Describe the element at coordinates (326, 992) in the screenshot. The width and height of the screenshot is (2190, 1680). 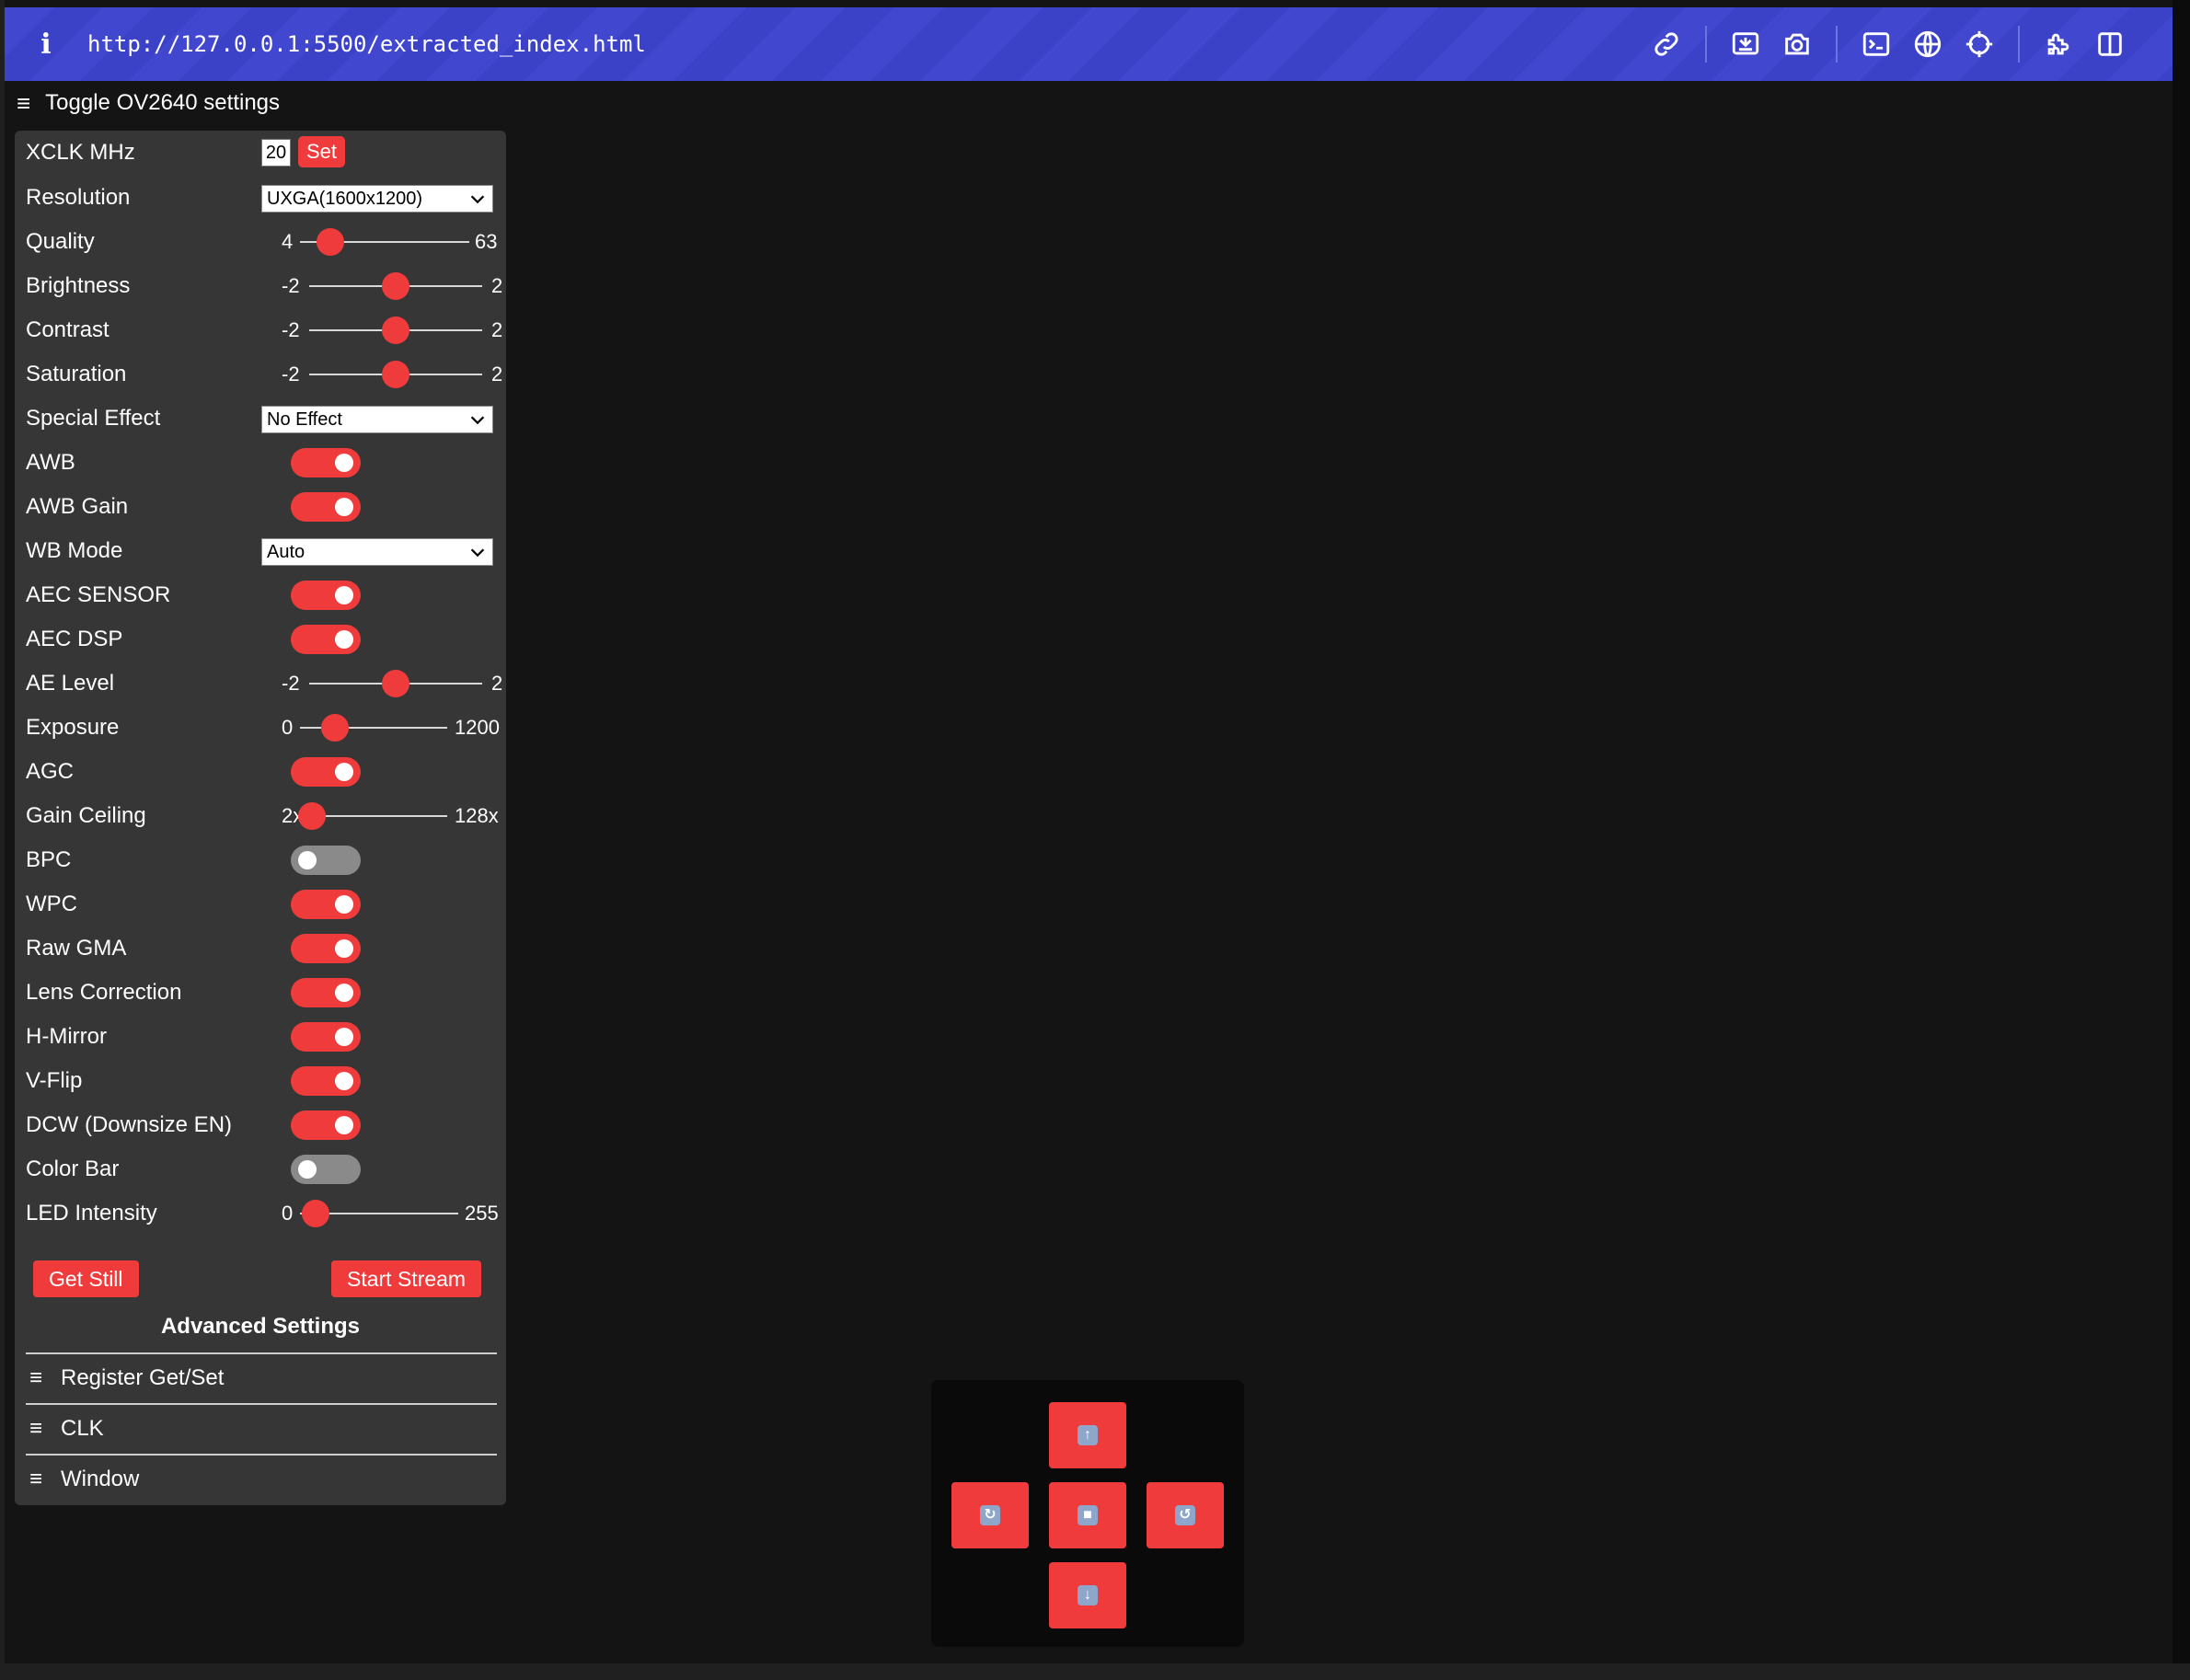
I see `lens-correction-toggle` at that location.